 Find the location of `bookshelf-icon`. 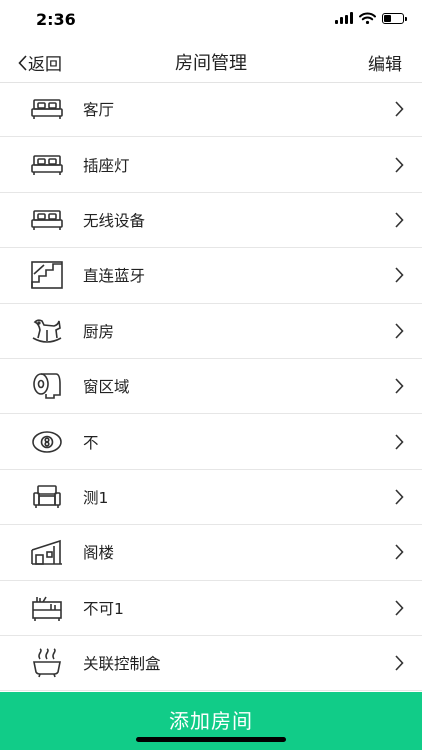

bookshelf-icon is located at coordinates (47, 608).